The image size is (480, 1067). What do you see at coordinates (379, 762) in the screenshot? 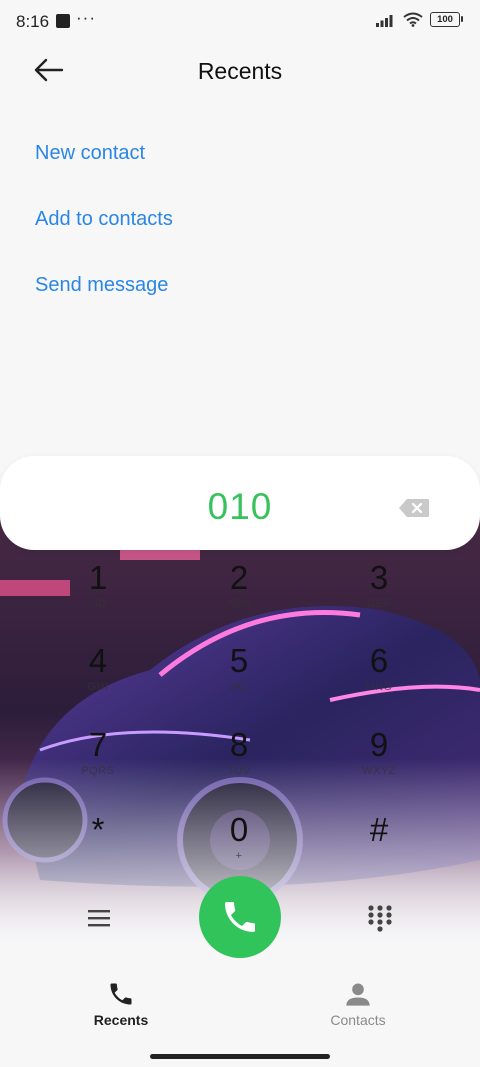
I see `key-9: 9 WXYZ` at bounding box center [379, 762].